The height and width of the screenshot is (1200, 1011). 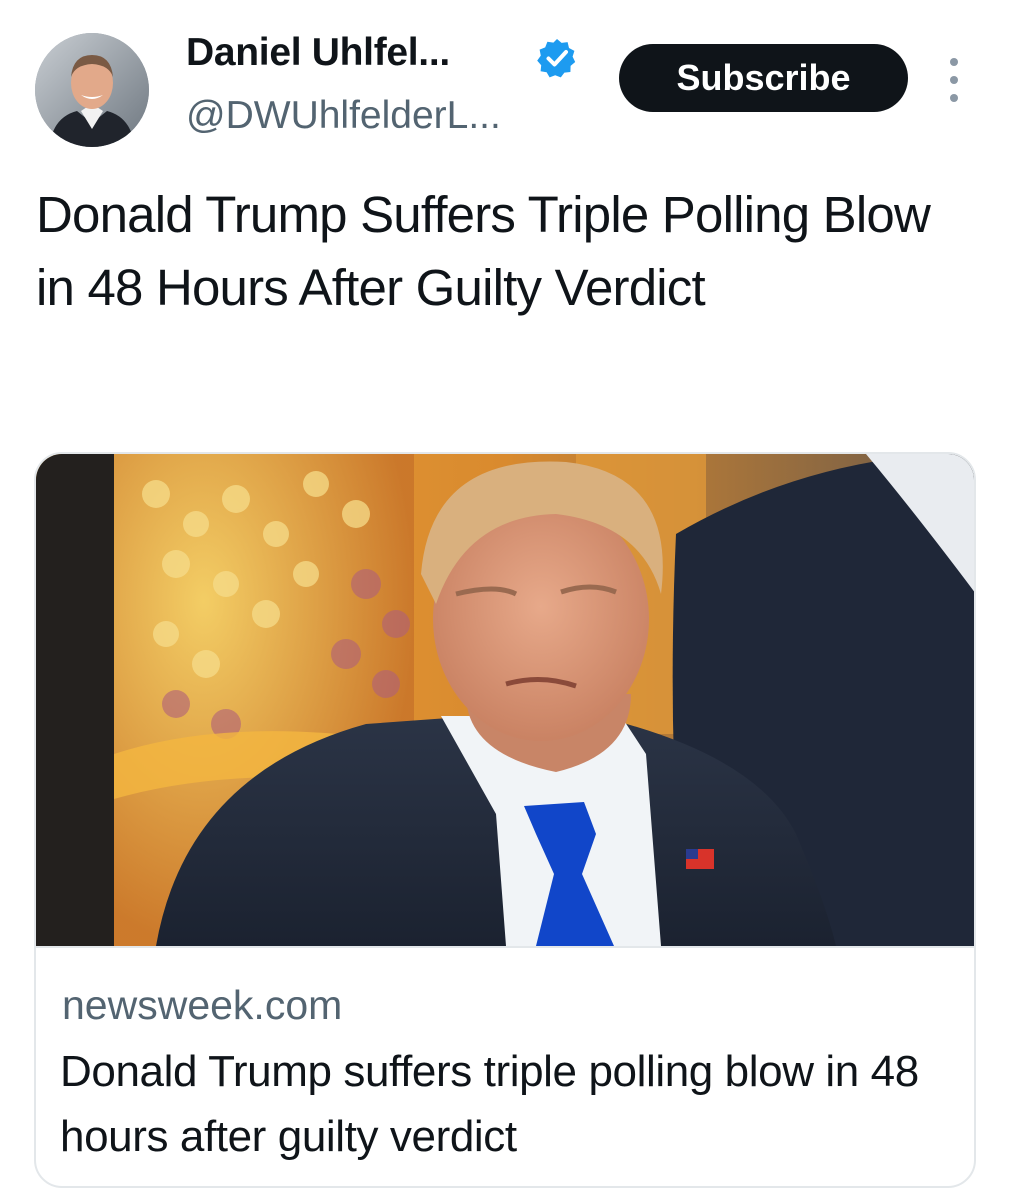 I want to click on author-avatar, so click(x=92, y=90).